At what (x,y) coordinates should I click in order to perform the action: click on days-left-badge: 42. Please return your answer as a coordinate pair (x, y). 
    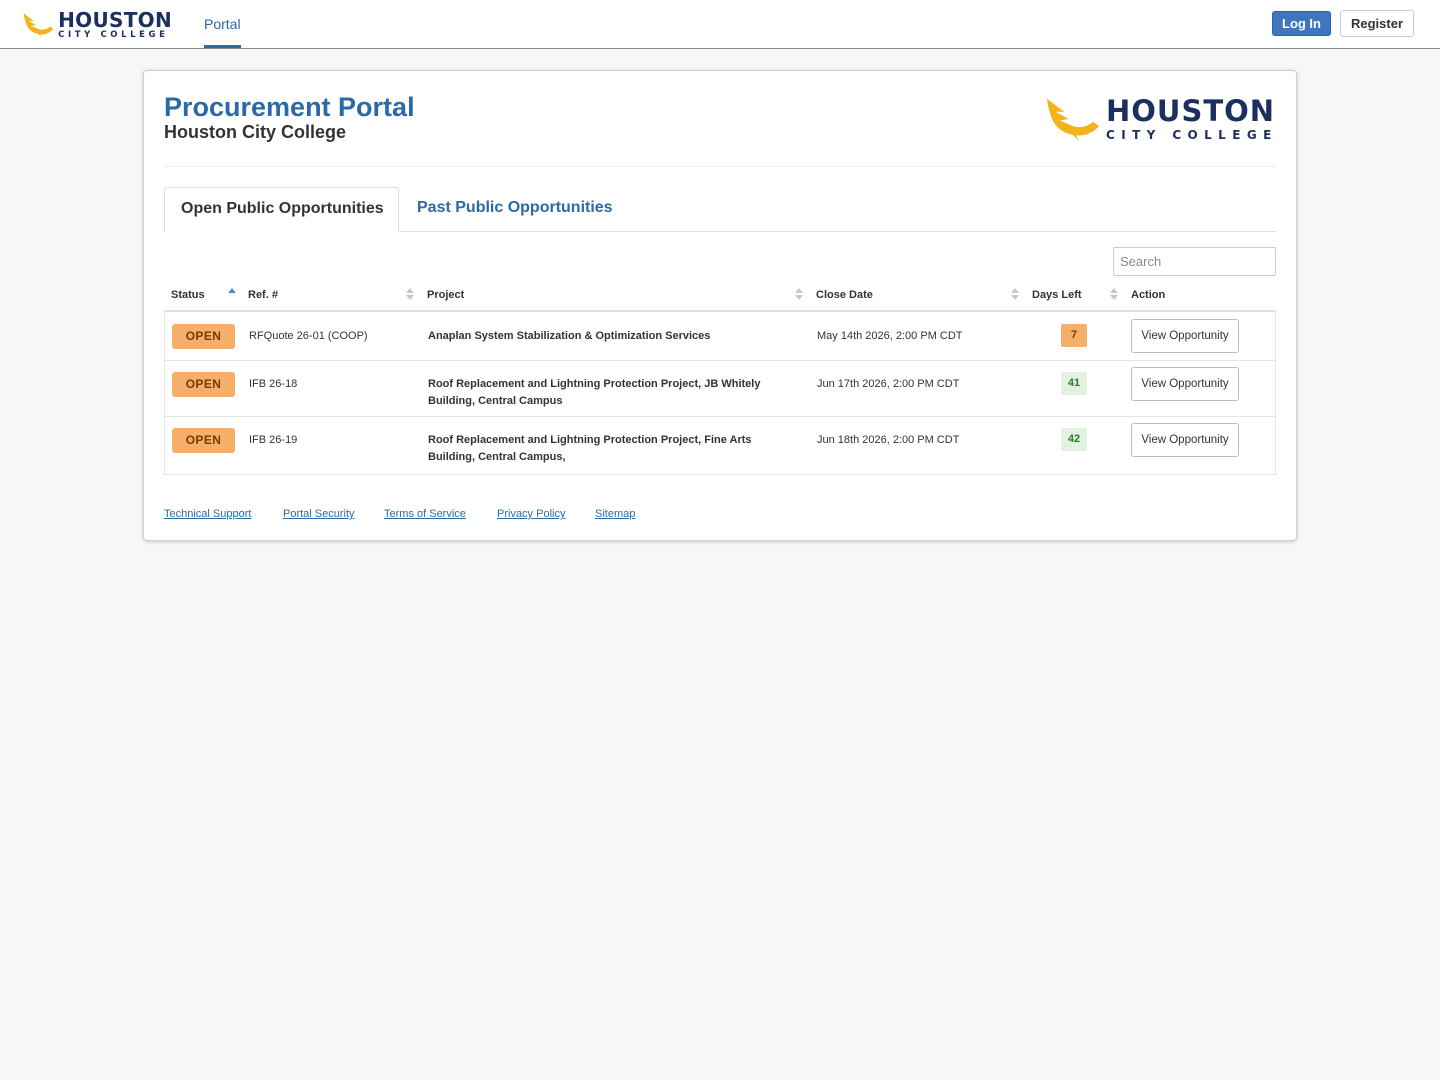
    Looking at the image, I should click on (1074, 439).